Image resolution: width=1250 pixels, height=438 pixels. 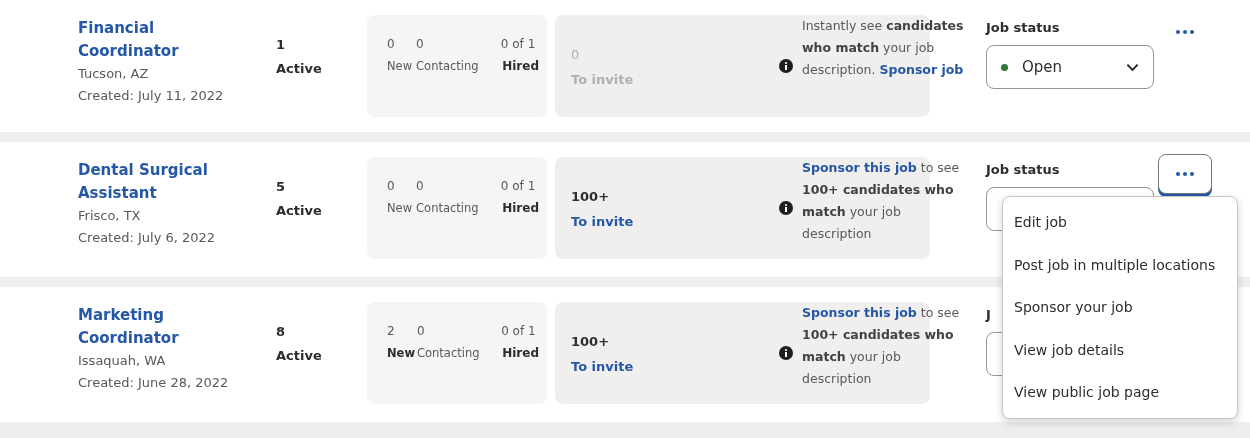 What do you see at coordinates (281, 332) in the screenshot?
I see `active-count: 8` at bounding box center [281, 332].